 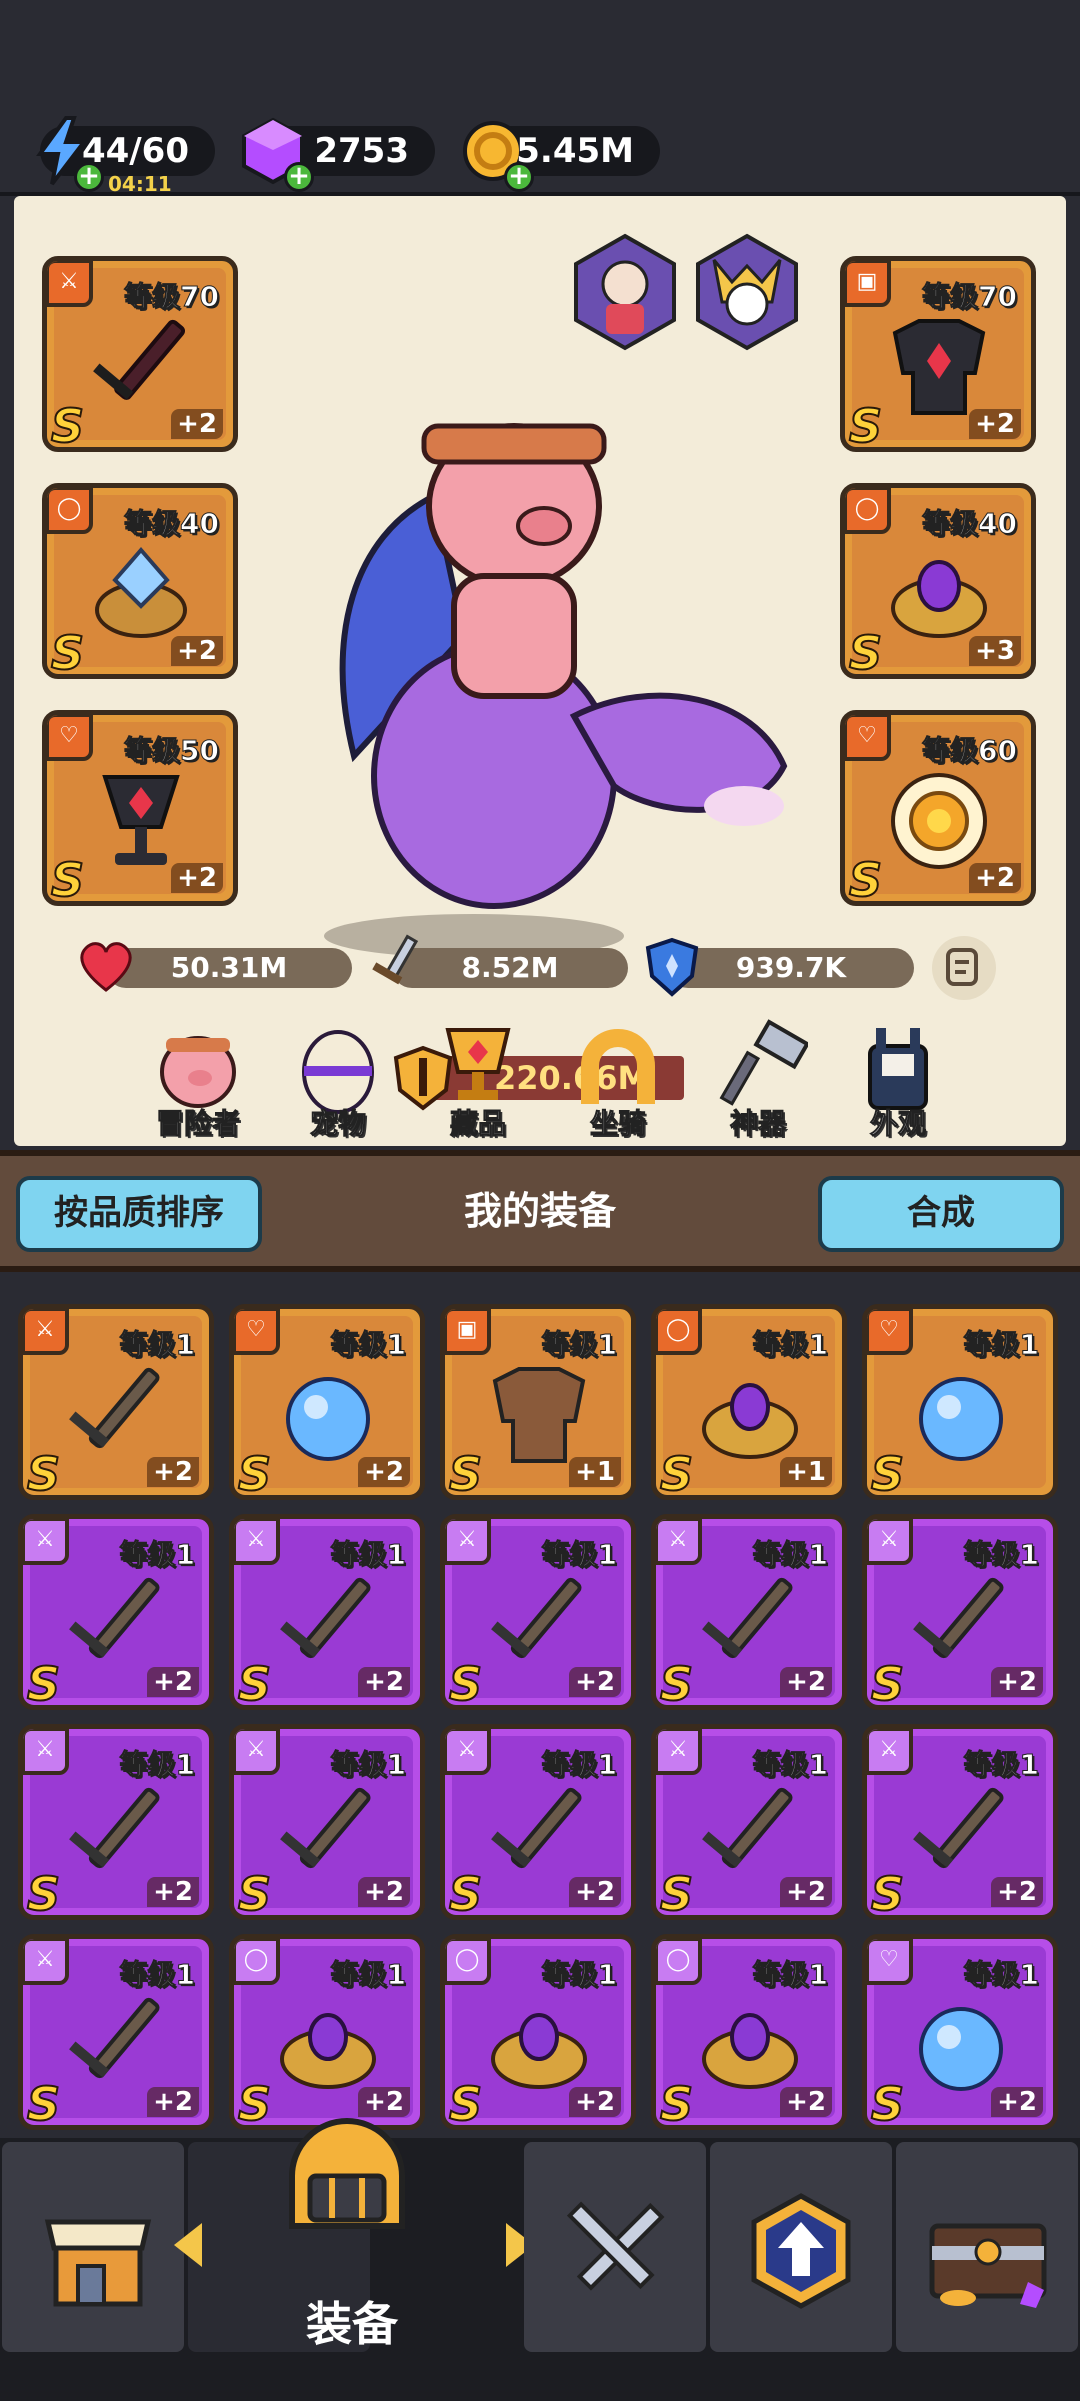 What do you see at coordinates (478, 1064) in the screenshot?
I see `trophy-icon` at bounding box center [478, 1064].